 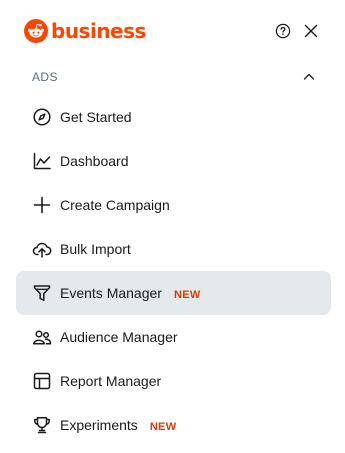 What do you see at coordinates (173, 205) in the screenshot?
I see `nav-item-create-campaign: Create Campaign` at bounding box center [173, 205].